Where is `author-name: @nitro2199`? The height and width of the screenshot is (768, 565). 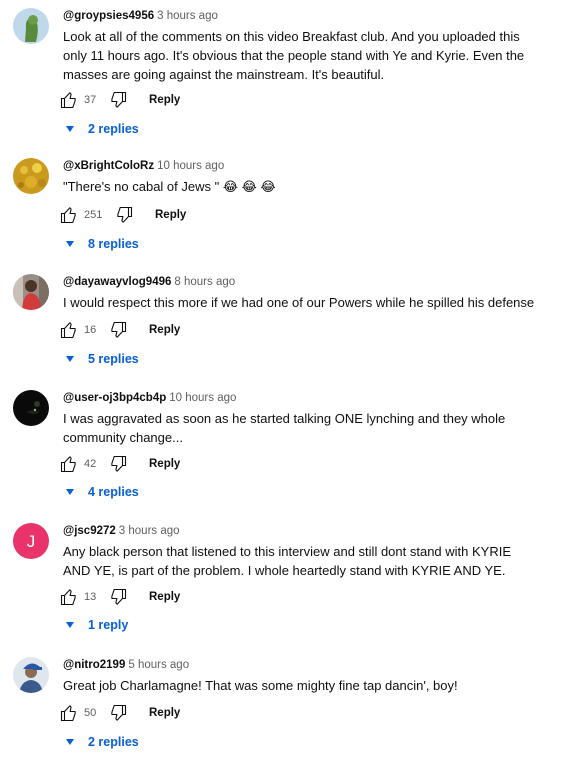 author-name: @nitro2199 is located at coordinates (94, 665).